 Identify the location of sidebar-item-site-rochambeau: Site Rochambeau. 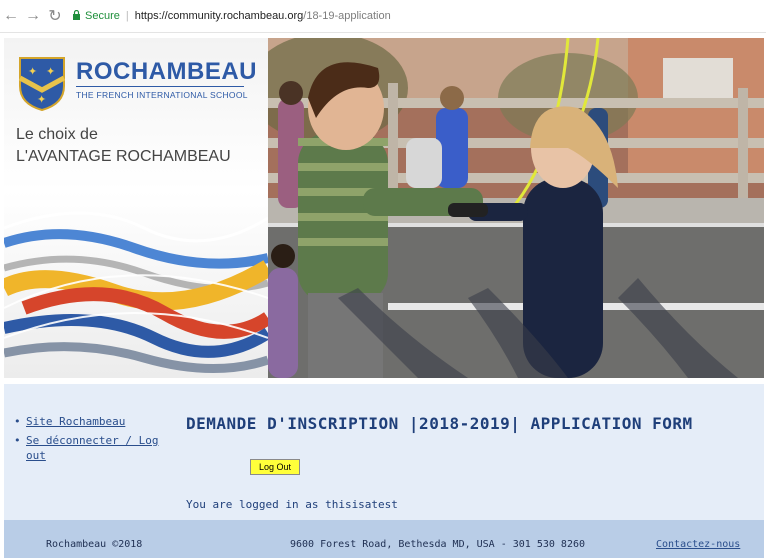
(89, 421).